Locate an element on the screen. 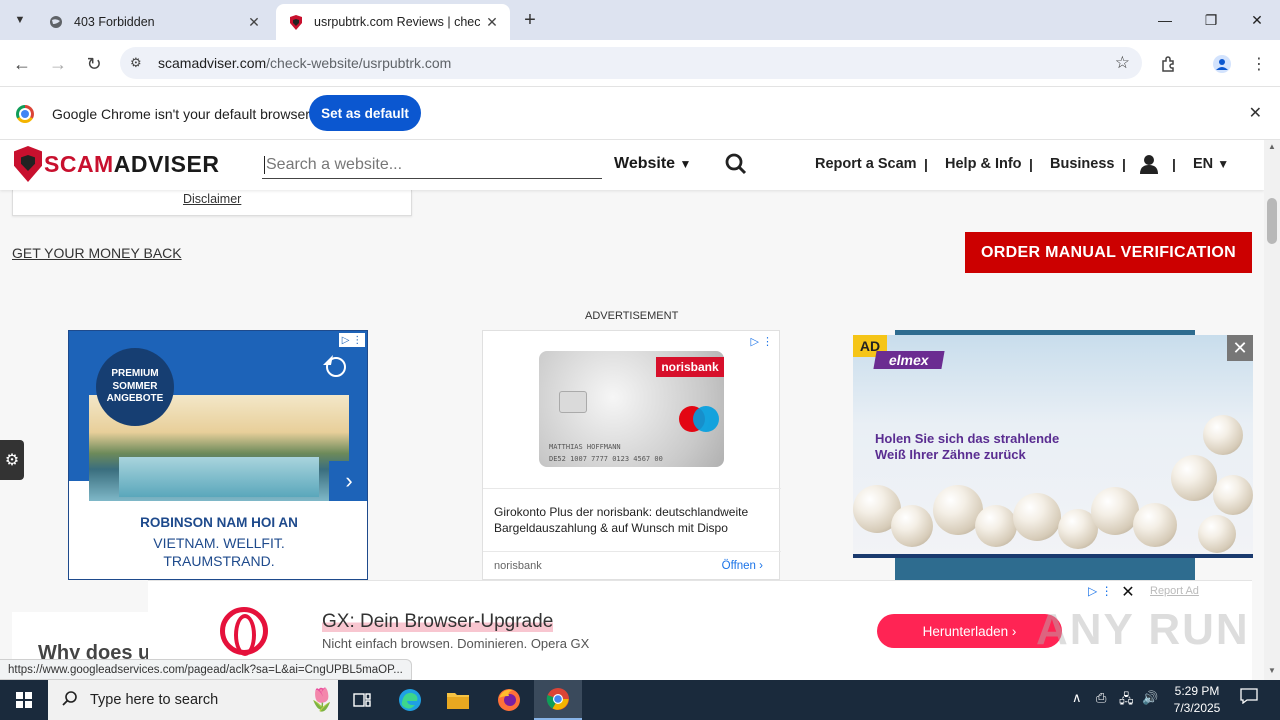 Image resolution: width=1280 pixels, height=720 pixels. network-icon: 🖧 is located at coordinates (1126, 701).